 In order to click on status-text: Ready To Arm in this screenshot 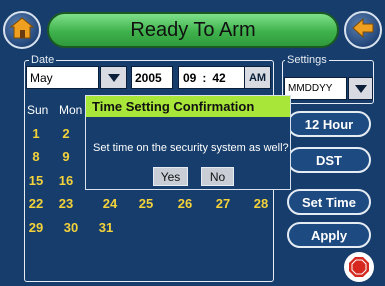, I will do `click(193, 29)`.